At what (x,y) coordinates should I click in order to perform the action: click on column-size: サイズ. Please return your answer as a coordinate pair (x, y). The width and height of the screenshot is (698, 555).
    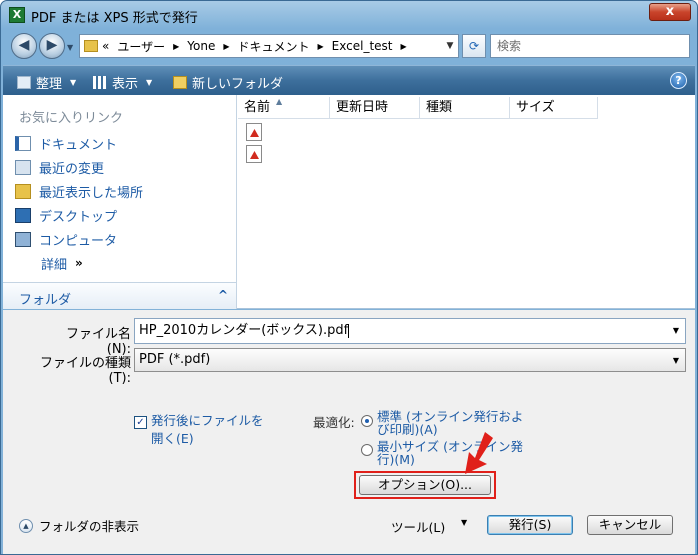
    Looking at the image, I should click on (554, 108).